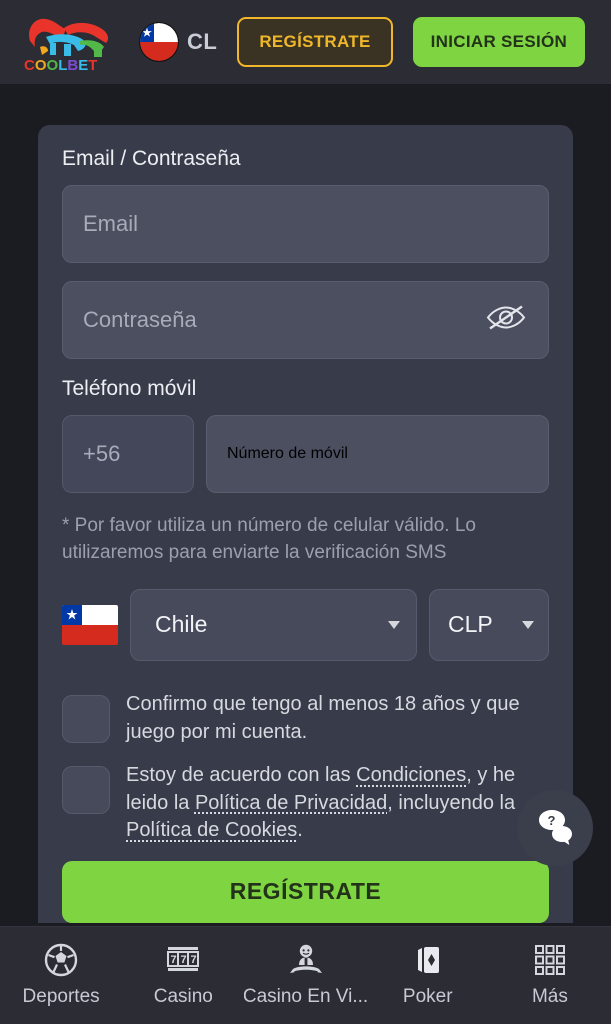  What do you see at coordinates (151, 158) in the screenshot?
I see `email-section-label: Email / Contraseña` at bounding box center [151, 158].